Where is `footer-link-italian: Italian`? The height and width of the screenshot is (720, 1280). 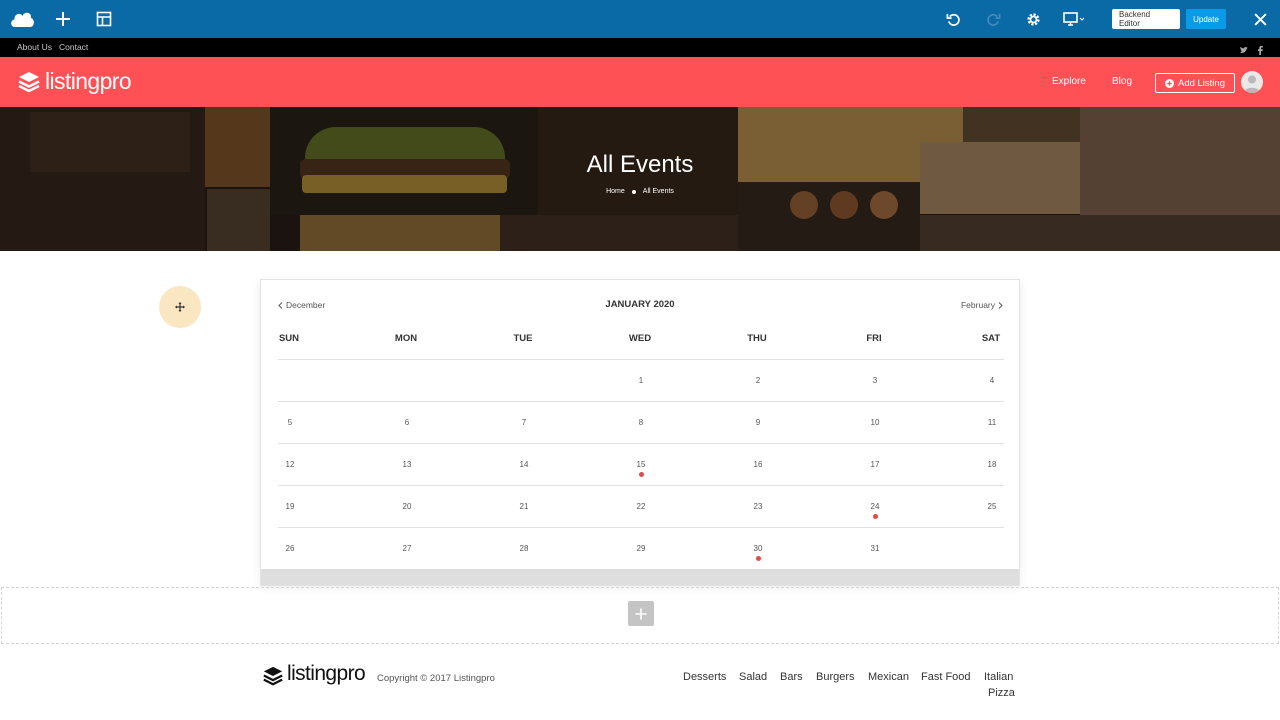
footer-link-italian: Italian is located at coordinates (998, 677).